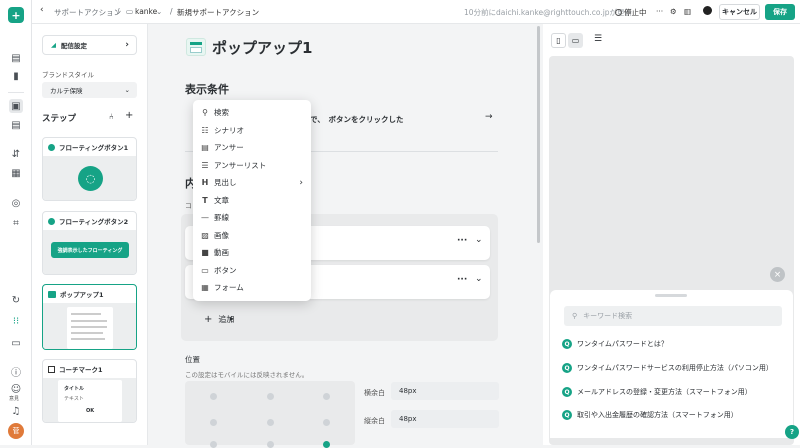 The height and width of the screenshot is (448, 800). What do you see at coordinates (16, 154) in the screenshot?
I see `flow-icon: ⇵` at bounding box center [16, 154].